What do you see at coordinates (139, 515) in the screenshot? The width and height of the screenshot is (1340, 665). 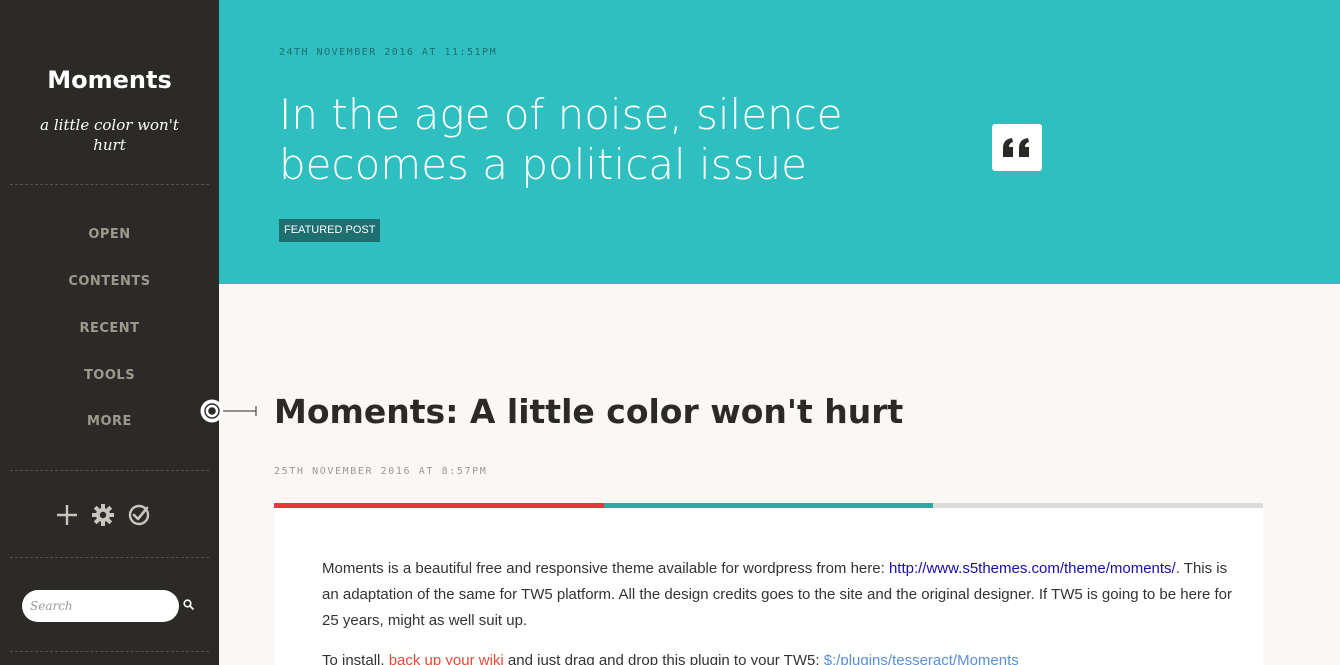 I see `check-circle-icon` at bounding box center [139, 515].